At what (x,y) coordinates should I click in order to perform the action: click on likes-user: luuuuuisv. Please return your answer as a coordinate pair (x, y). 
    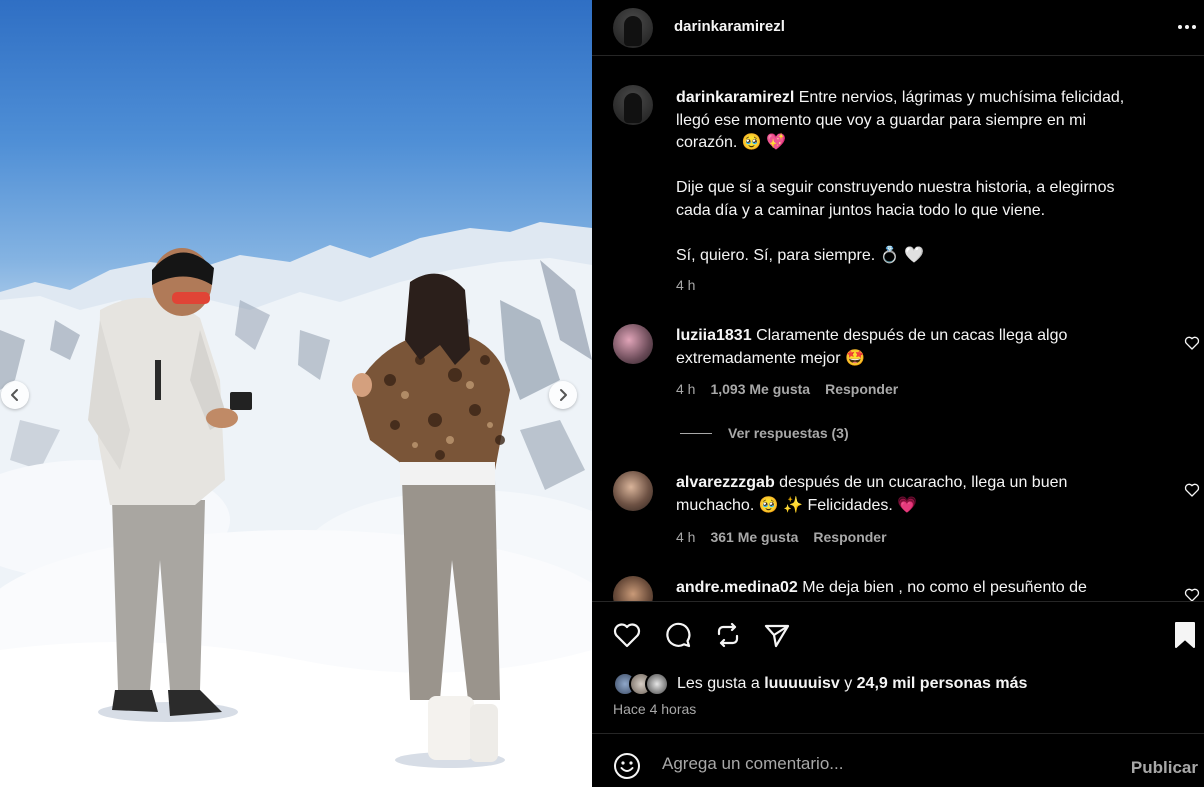
    Looking at the image, I should click on (802, 683).